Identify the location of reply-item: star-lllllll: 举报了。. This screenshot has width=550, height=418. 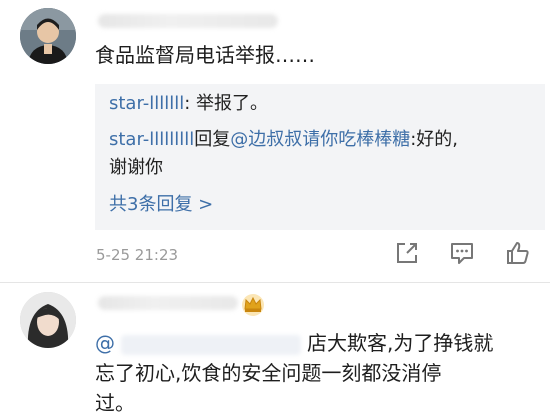
(189, 103).